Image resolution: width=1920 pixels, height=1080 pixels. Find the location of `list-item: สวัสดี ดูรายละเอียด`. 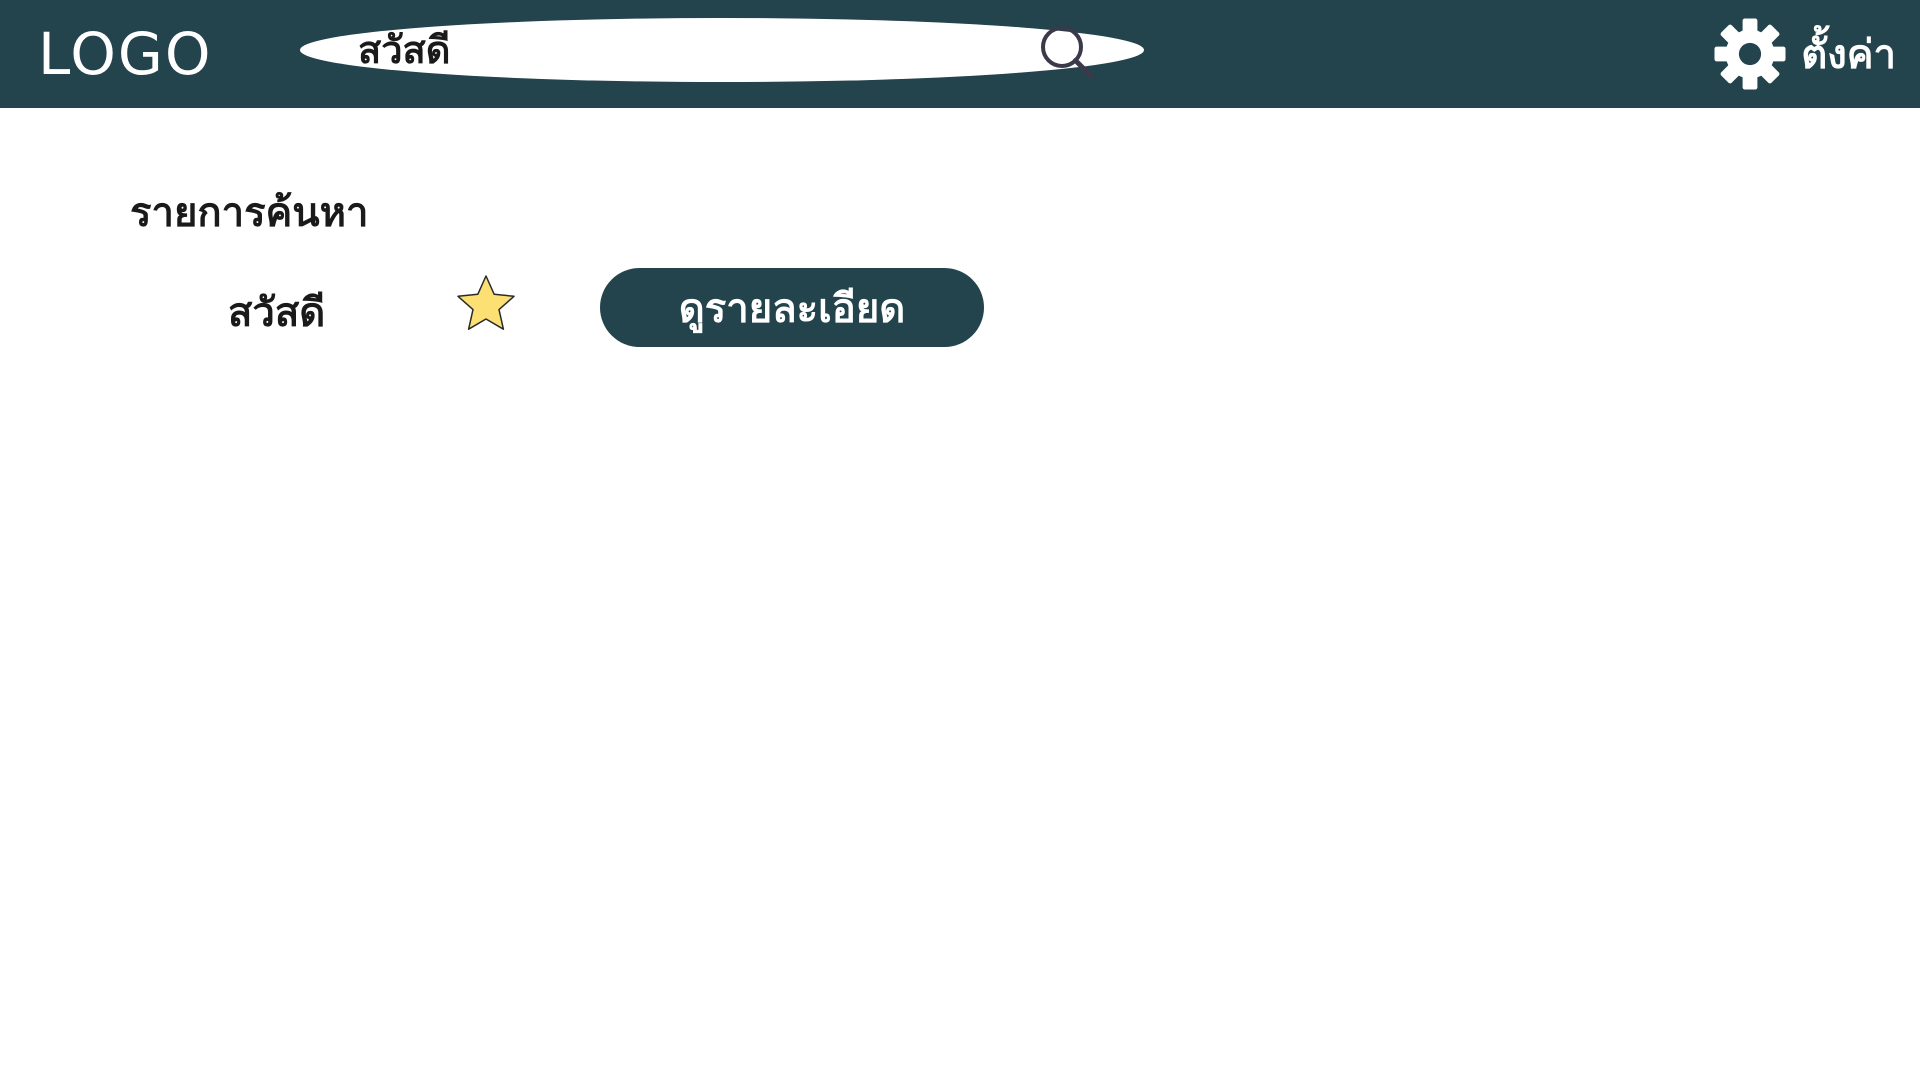

list-item: สวัสดี ดูรายละเอียด is located at coordinates (628, 308).